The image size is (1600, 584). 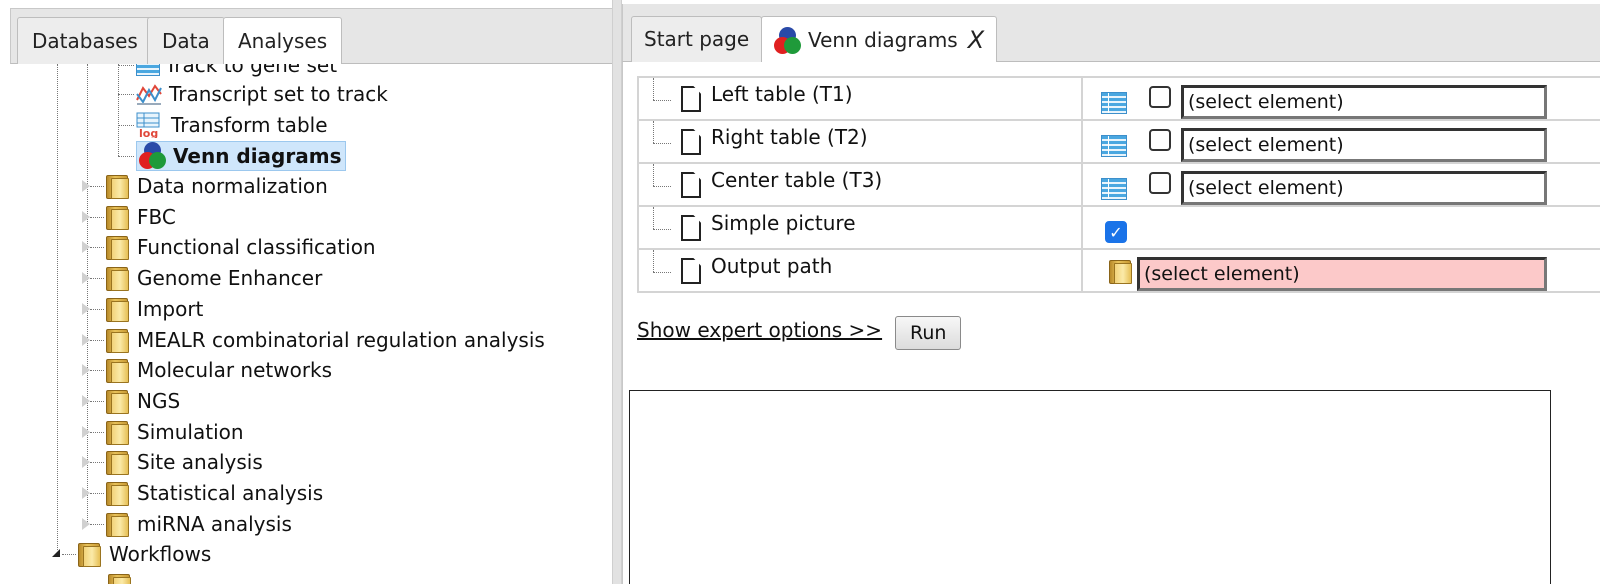 I want to click on property-row-center-table: Center table (T3) (select element), so click(x=1118, y=185).